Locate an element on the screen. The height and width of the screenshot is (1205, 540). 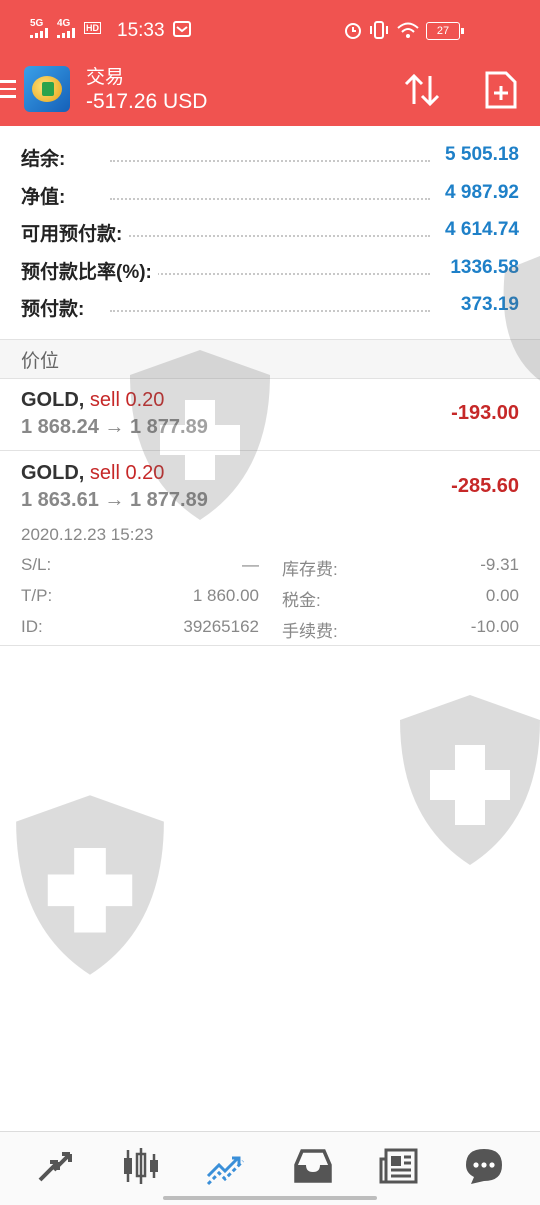
app-logo is located at coordinates (47, 89).